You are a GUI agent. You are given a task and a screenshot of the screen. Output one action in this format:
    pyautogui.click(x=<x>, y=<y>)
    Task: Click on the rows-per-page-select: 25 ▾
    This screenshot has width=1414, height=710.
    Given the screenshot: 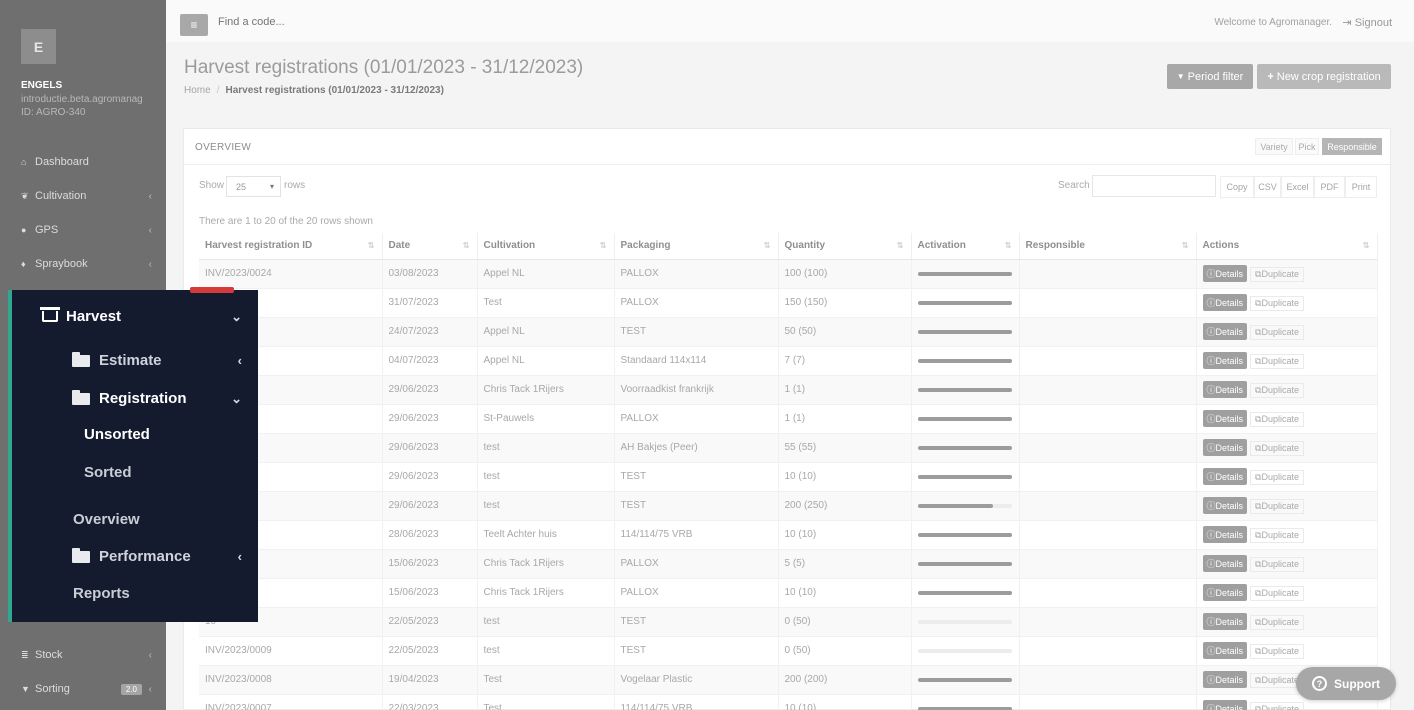 What is the action you would take?
    pyautogui.click(x=253, y=186)
    